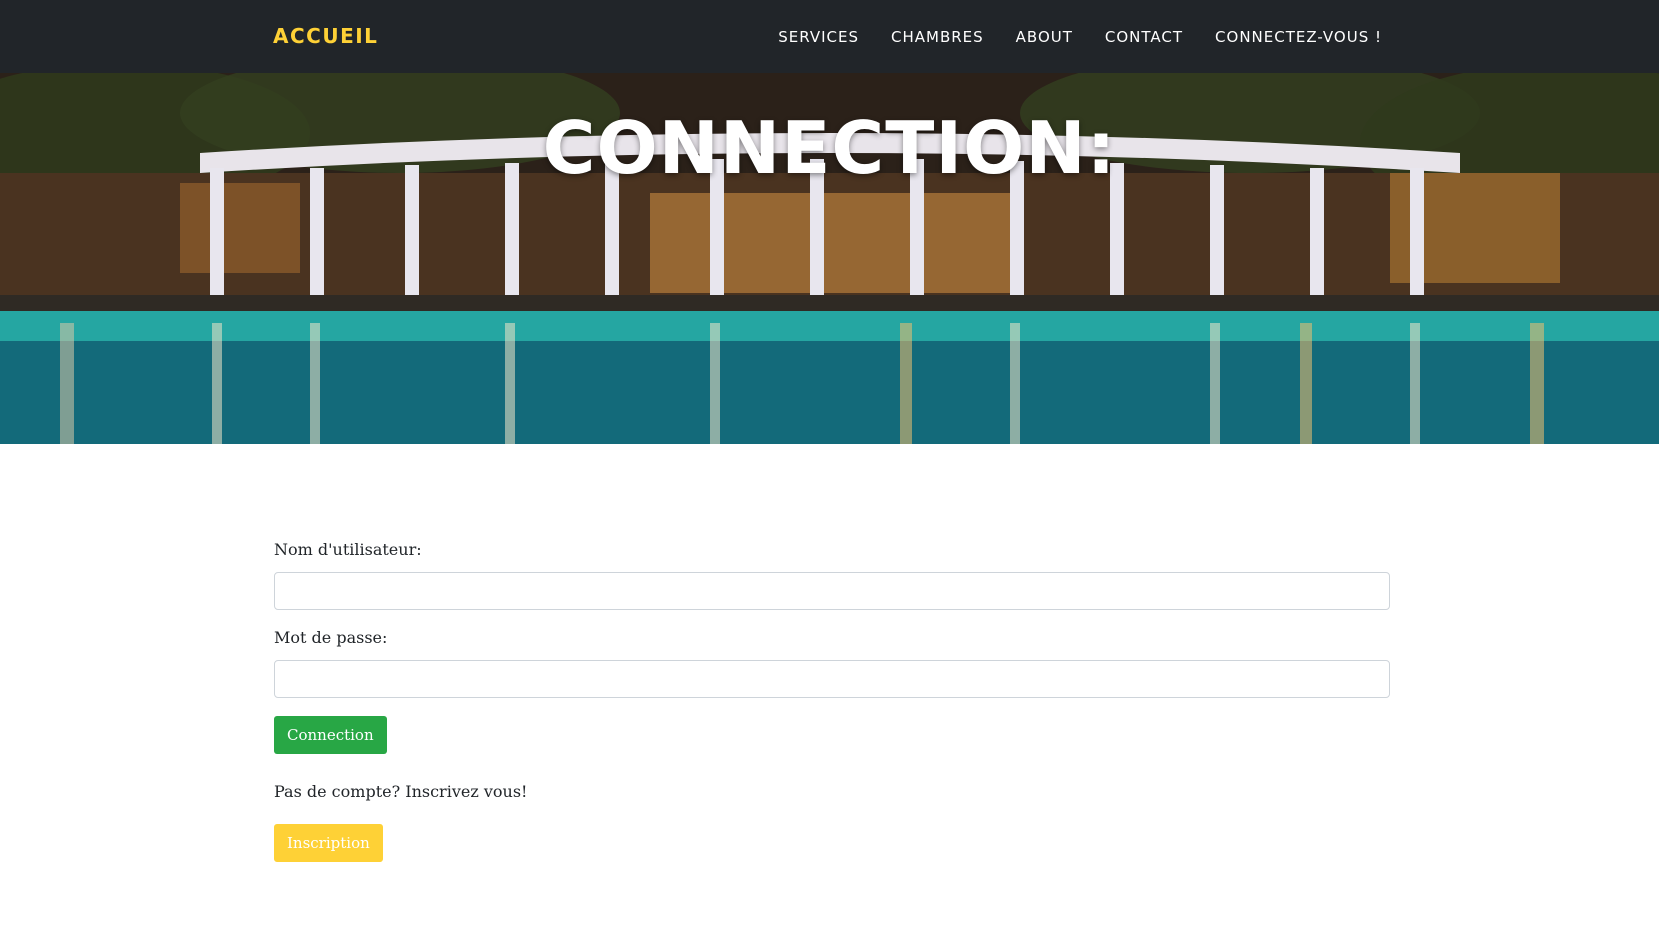 The height and width of the screenshot is (933, 1659). What do you see at coordinates (832, 591) in the screenshot?
I see `username-input` at bounding box center [832, 591].